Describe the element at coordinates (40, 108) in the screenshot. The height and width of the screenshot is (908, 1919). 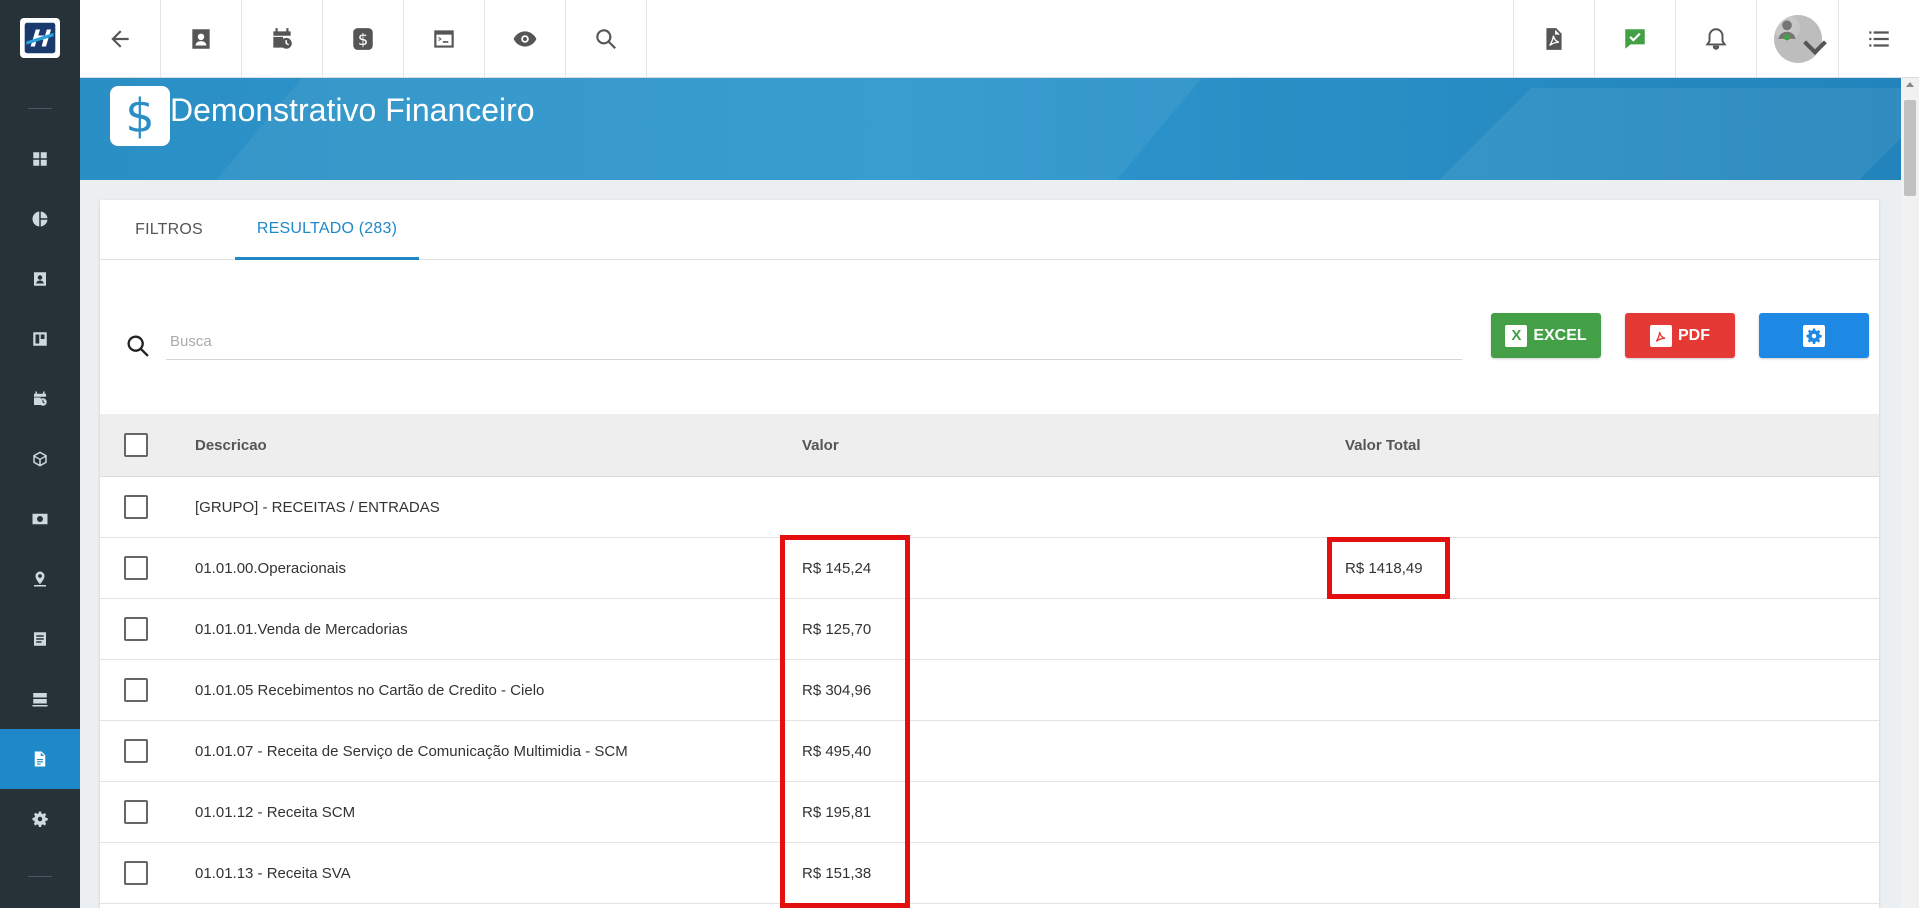
I see `sidebar-divider` at that location.